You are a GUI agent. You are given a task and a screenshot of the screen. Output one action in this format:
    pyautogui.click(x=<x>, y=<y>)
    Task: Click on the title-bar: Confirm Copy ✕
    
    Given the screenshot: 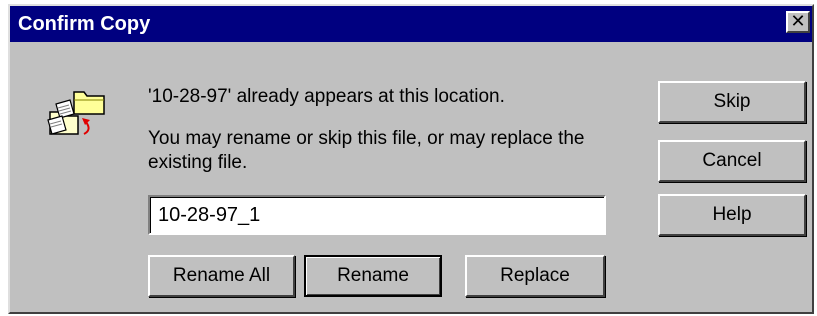 What is the action you would take?
    pyautogui.click(x=411, y=24)
    